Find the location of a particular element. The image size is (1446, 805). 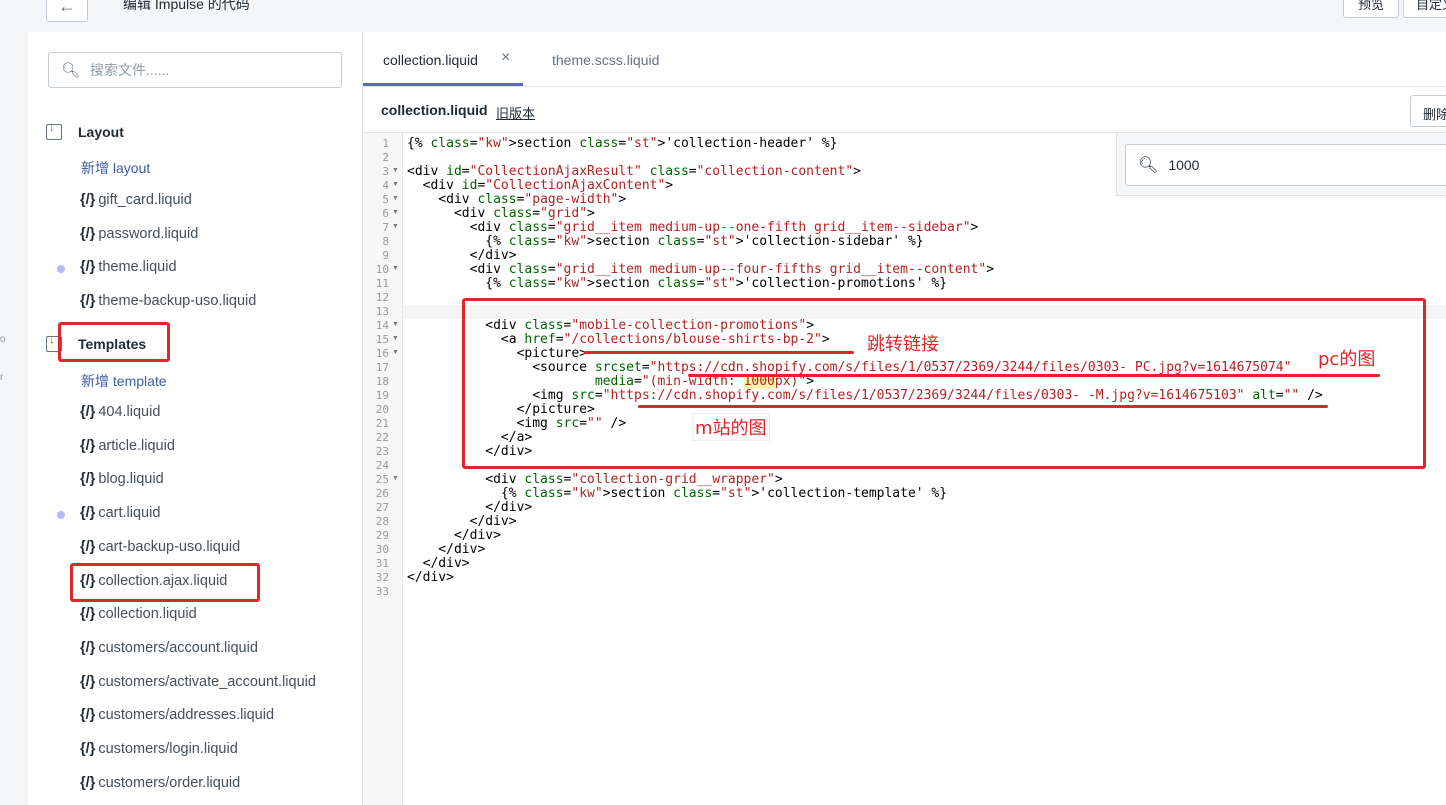

file-name: collection.liquid is located at coordinates (147, 614).